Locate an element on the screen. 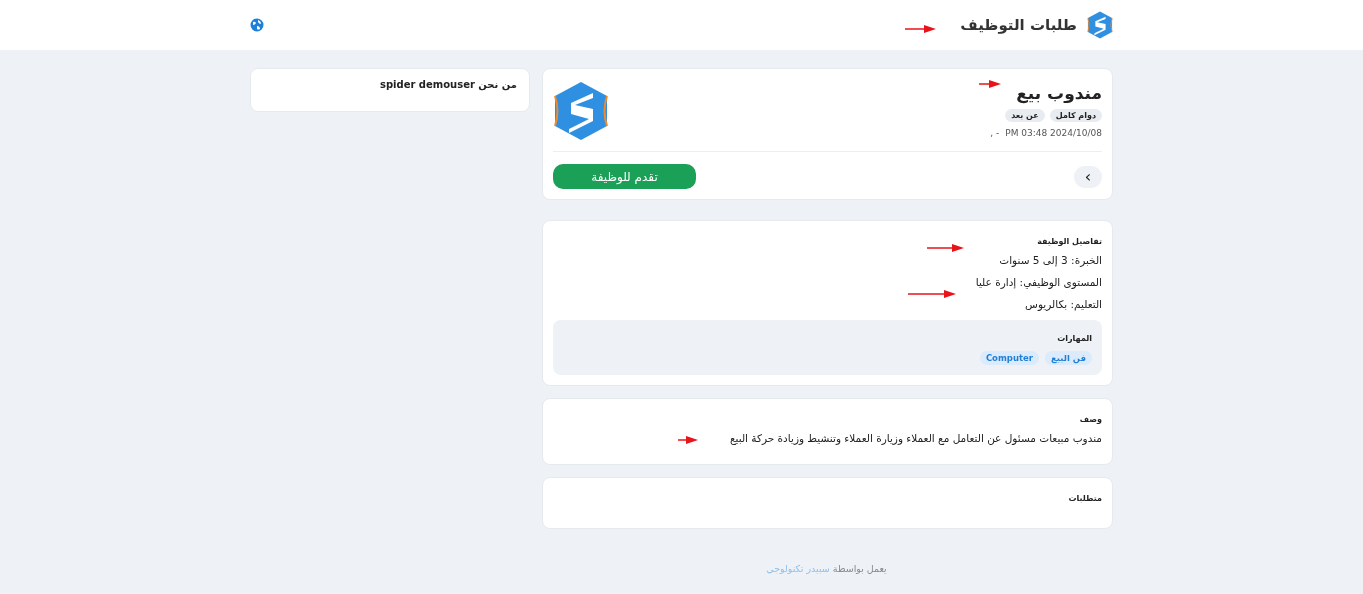  about-title: من نحن spider demouser is located at coordinates (448, 84).